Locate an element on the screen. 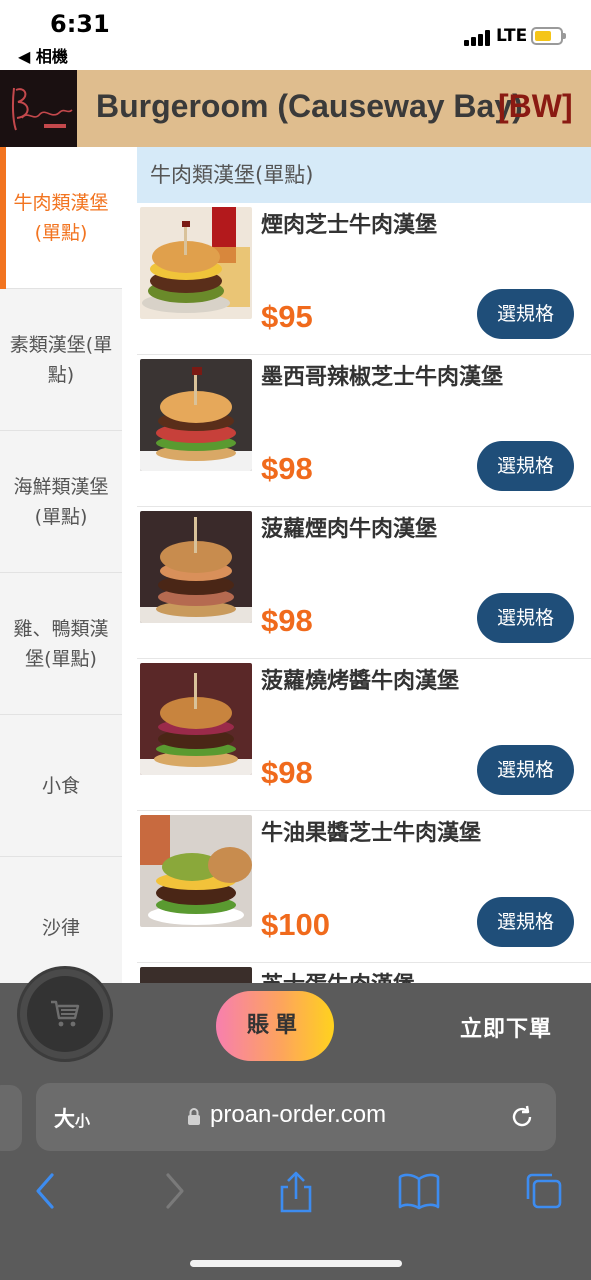  branch-code: [BW] is located at coordinates (535, 106).